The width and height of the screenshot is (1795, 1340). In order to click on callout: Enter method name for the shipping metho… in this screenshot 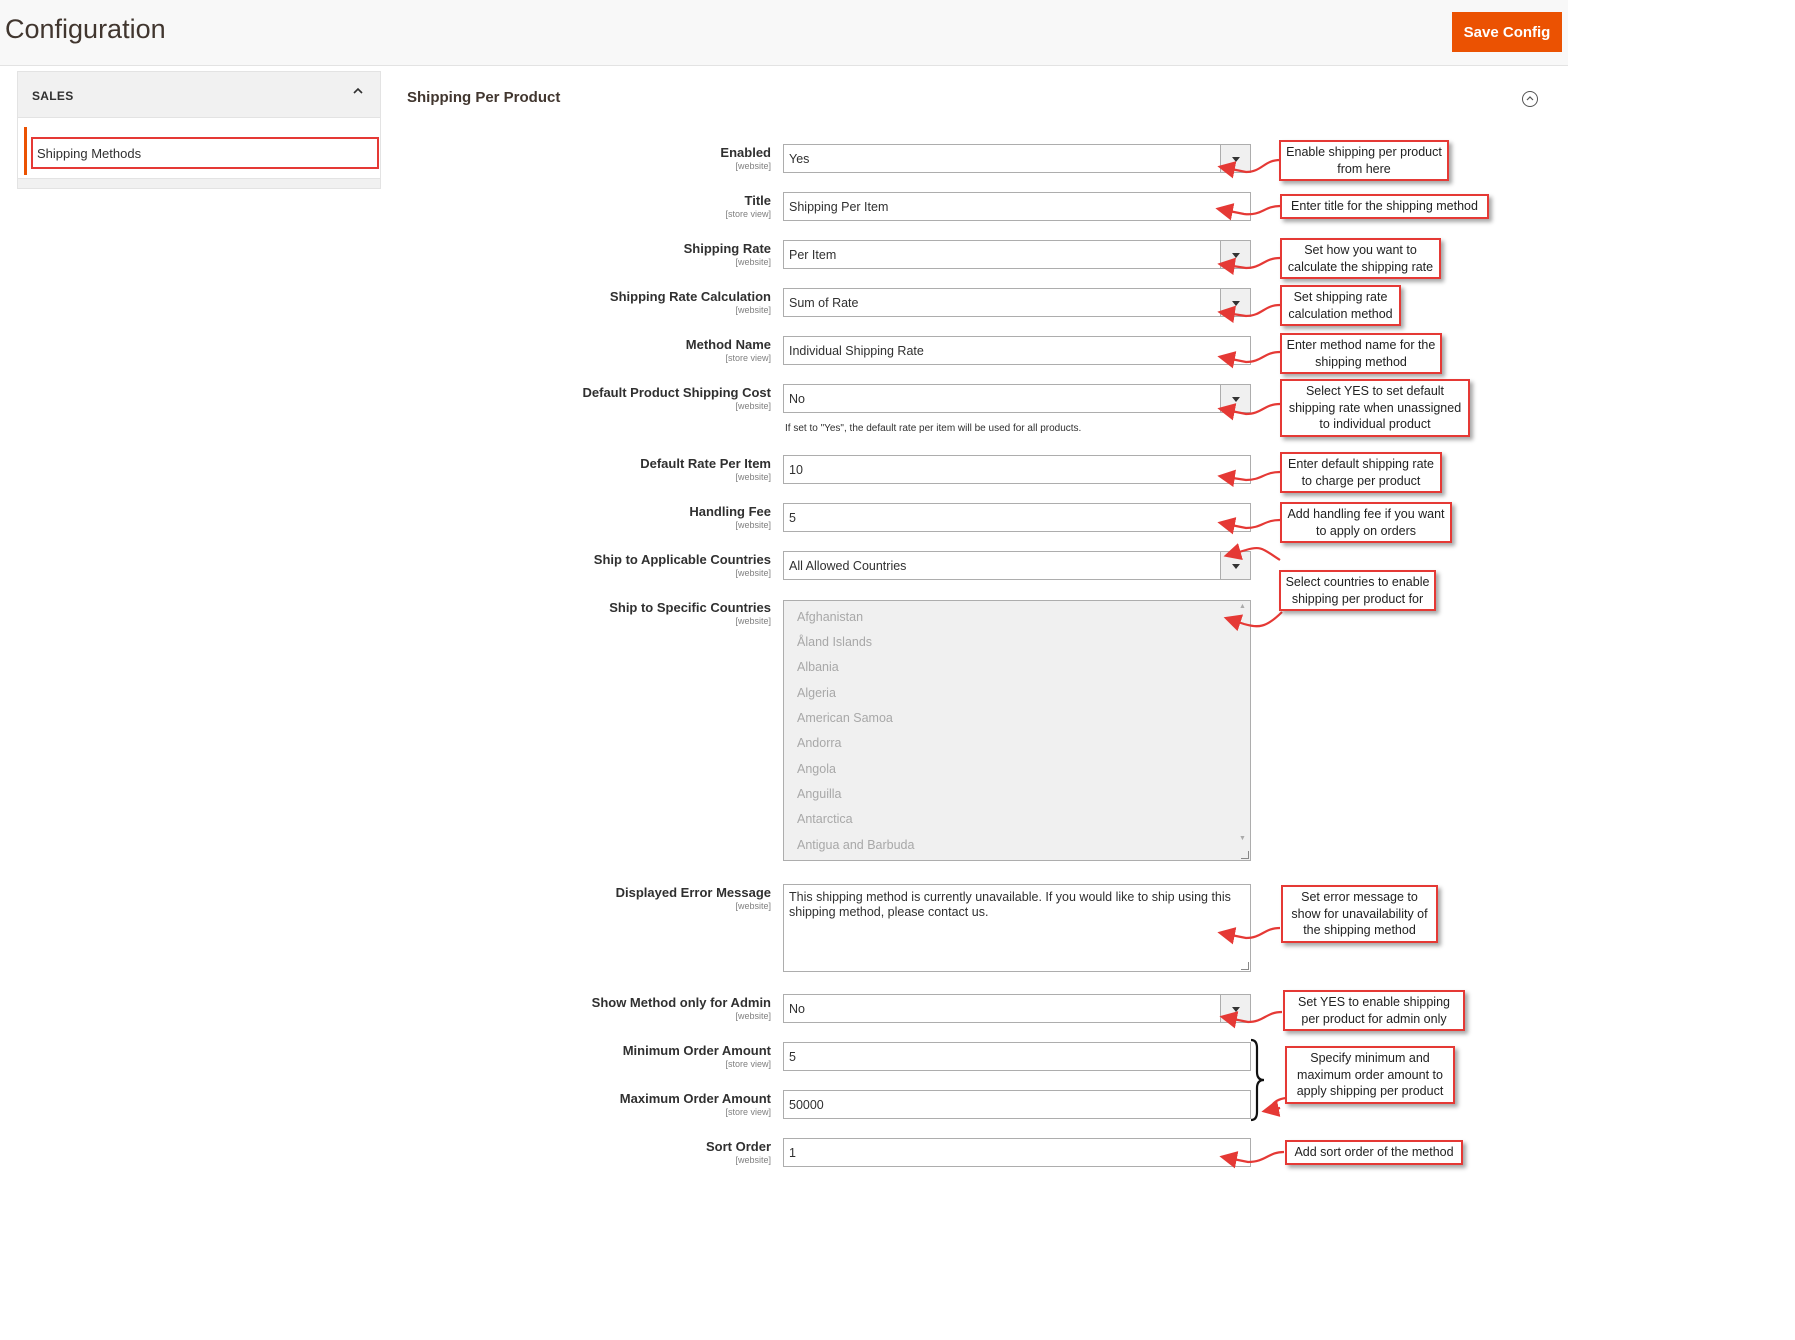, I will do `click(1361, 353)`.